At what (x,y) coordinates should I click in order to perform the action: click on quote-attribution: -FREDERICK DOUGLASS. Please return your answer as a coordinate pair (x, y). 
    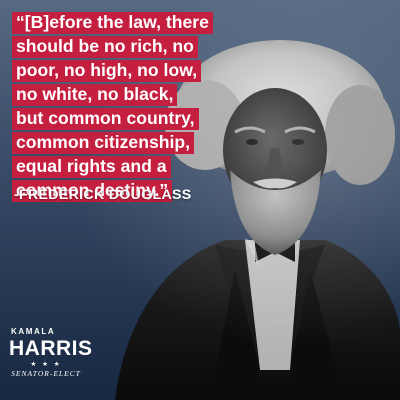
    Looking at the image, I should click on (103, 195).